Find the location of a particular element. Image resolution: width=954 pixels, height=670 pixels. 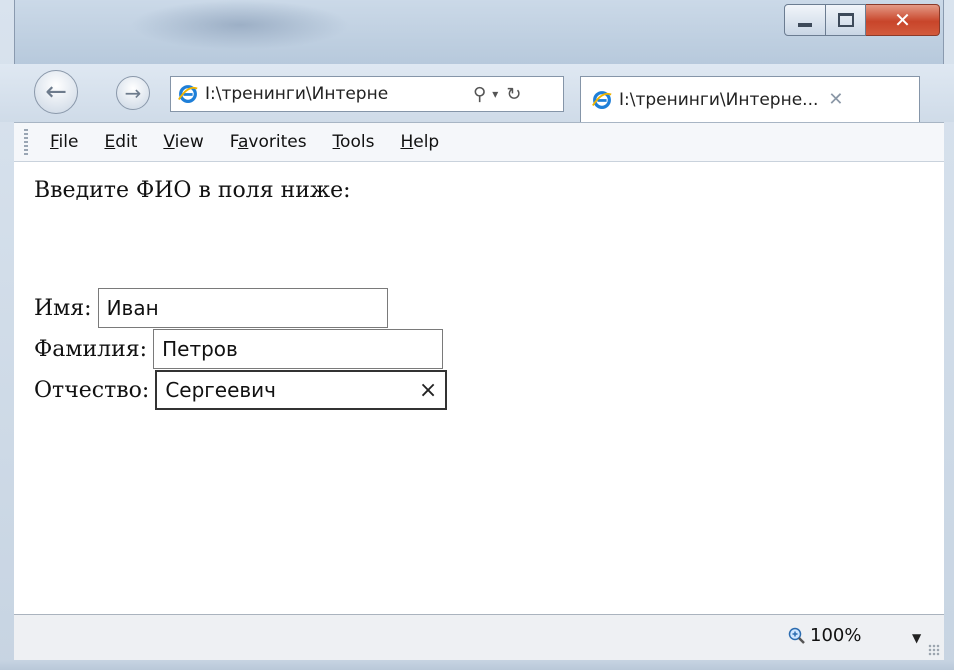

maximize-button is located at coordinates (846, 20).